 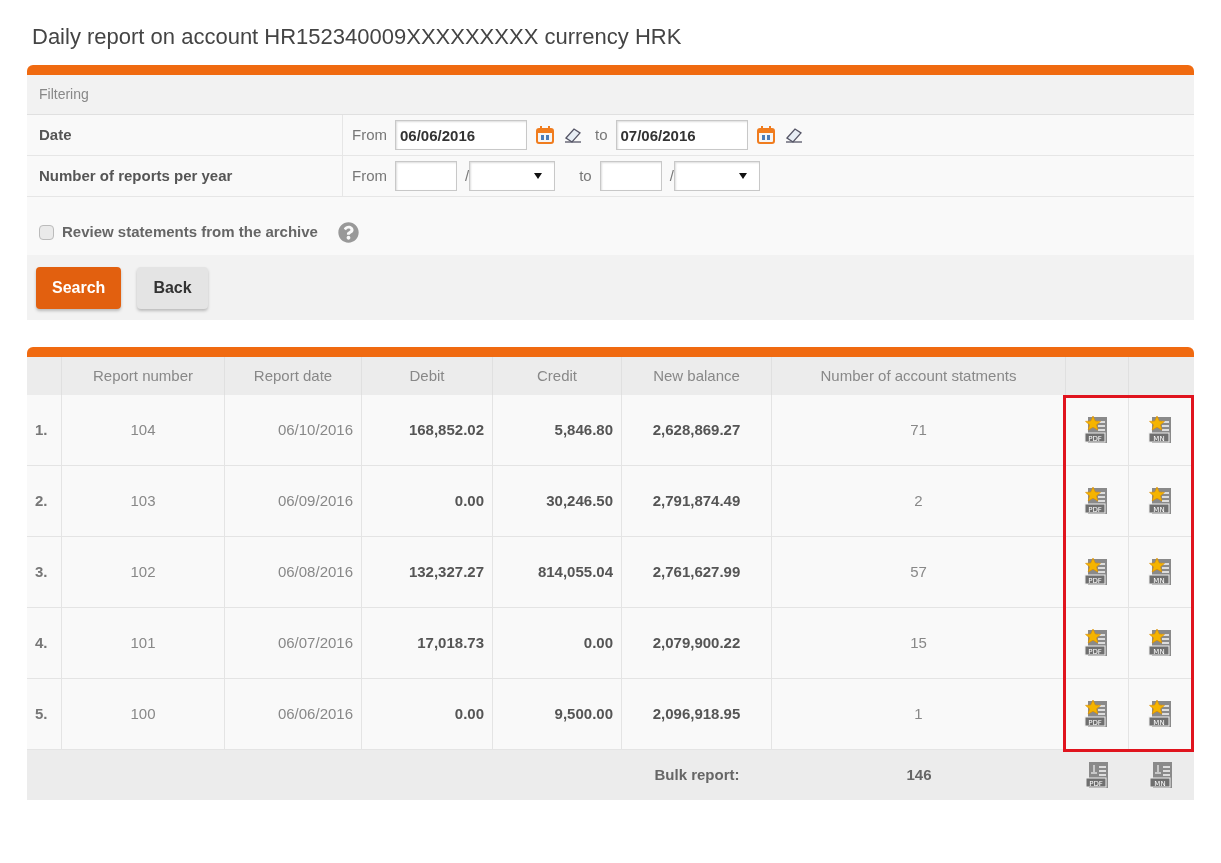 I want to click on search-button: Search, so click(x=79, y=287).